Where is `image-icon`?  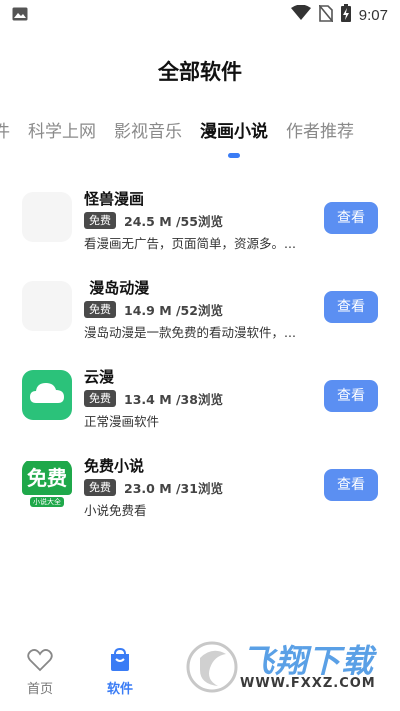
image-icon is located at coordinates (20, 15).